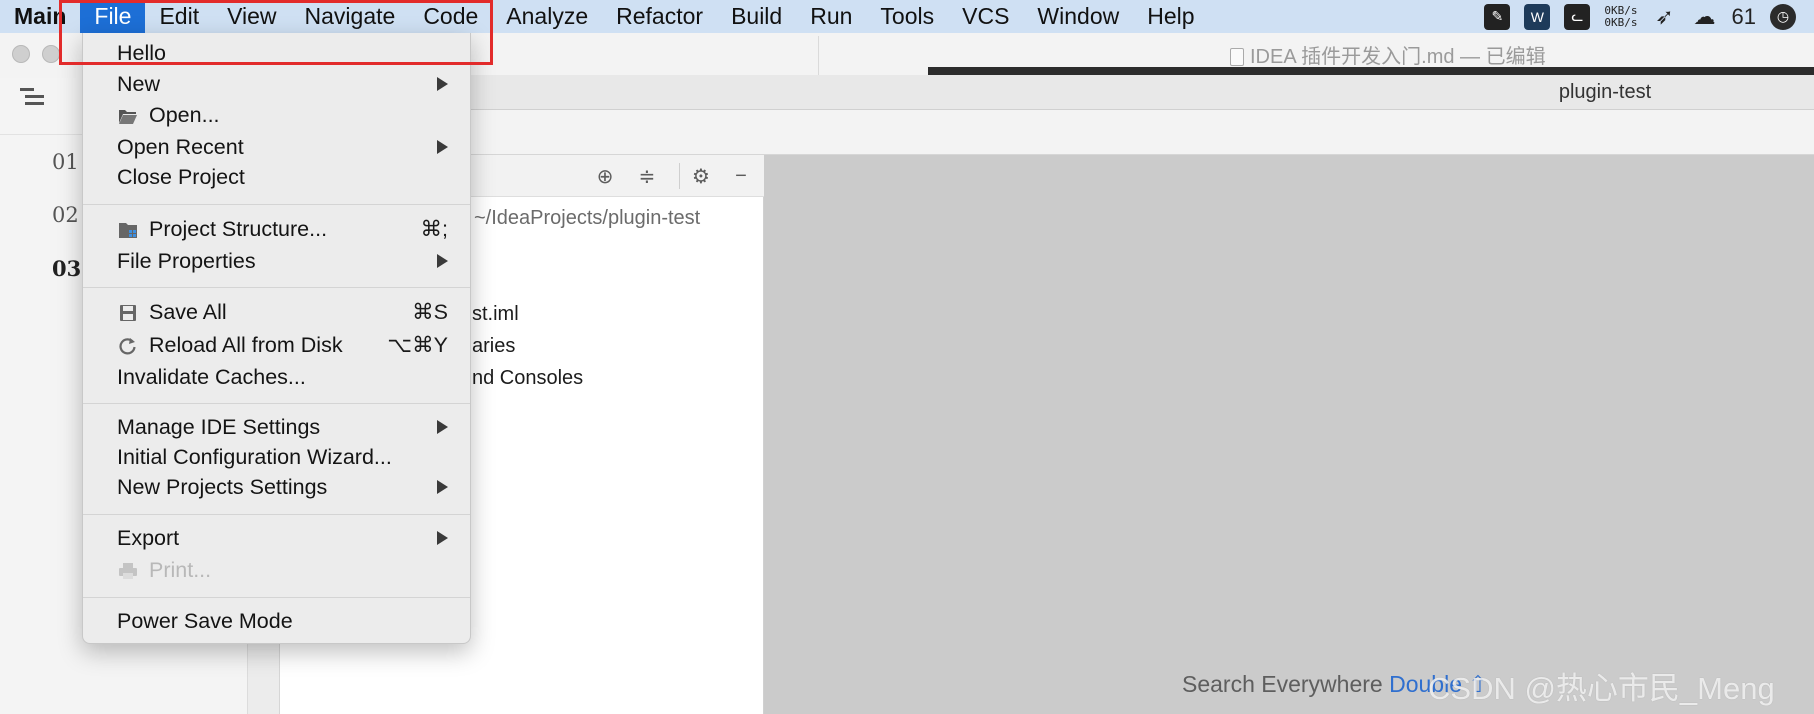  Describe the element at coordinates (547, 16) in the screenshot. I see `menu-analyze: Analyze` at that location.